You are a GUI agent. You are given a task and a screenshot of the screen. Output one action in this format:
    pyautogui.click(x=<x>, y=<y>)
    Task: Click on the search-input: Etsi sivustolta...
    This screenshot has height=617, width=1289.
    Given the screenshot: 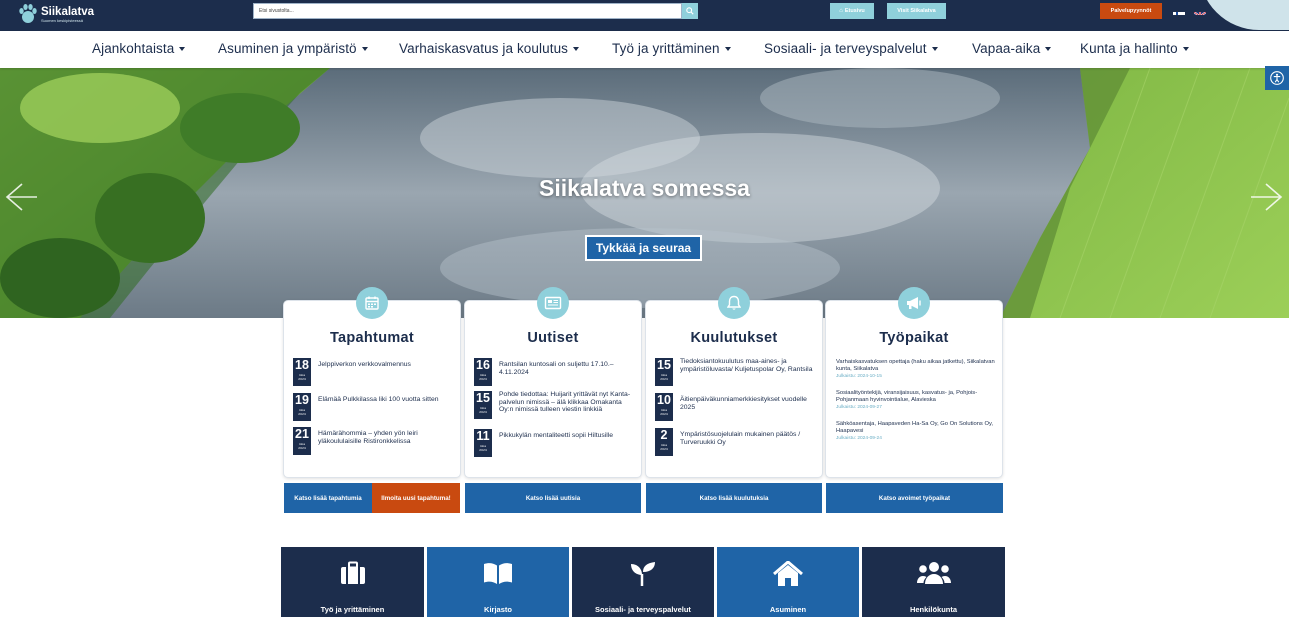 What is the action you would take?
    pyautogui.click(x=467, y=11)
    